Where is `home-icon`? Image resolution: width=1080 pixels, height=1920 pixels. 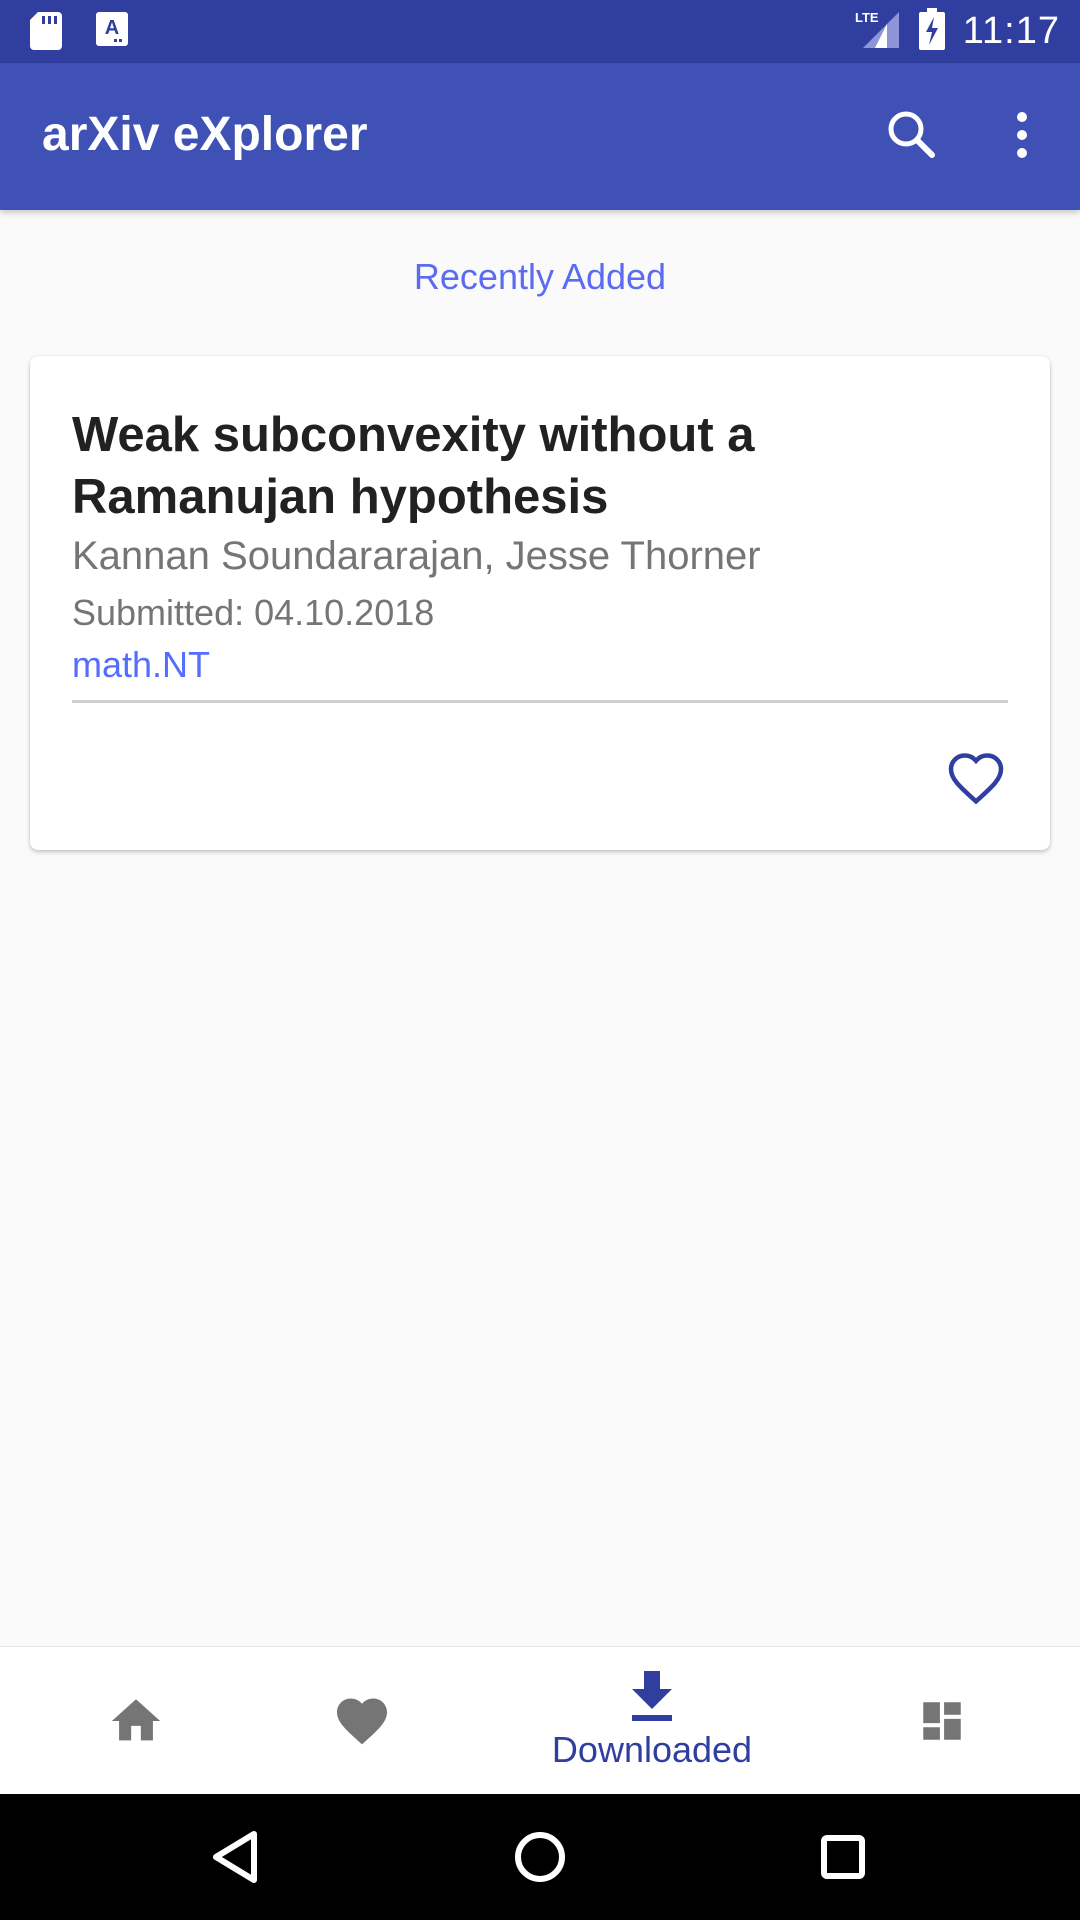 home-icon is located at coordinates (136, 1720).